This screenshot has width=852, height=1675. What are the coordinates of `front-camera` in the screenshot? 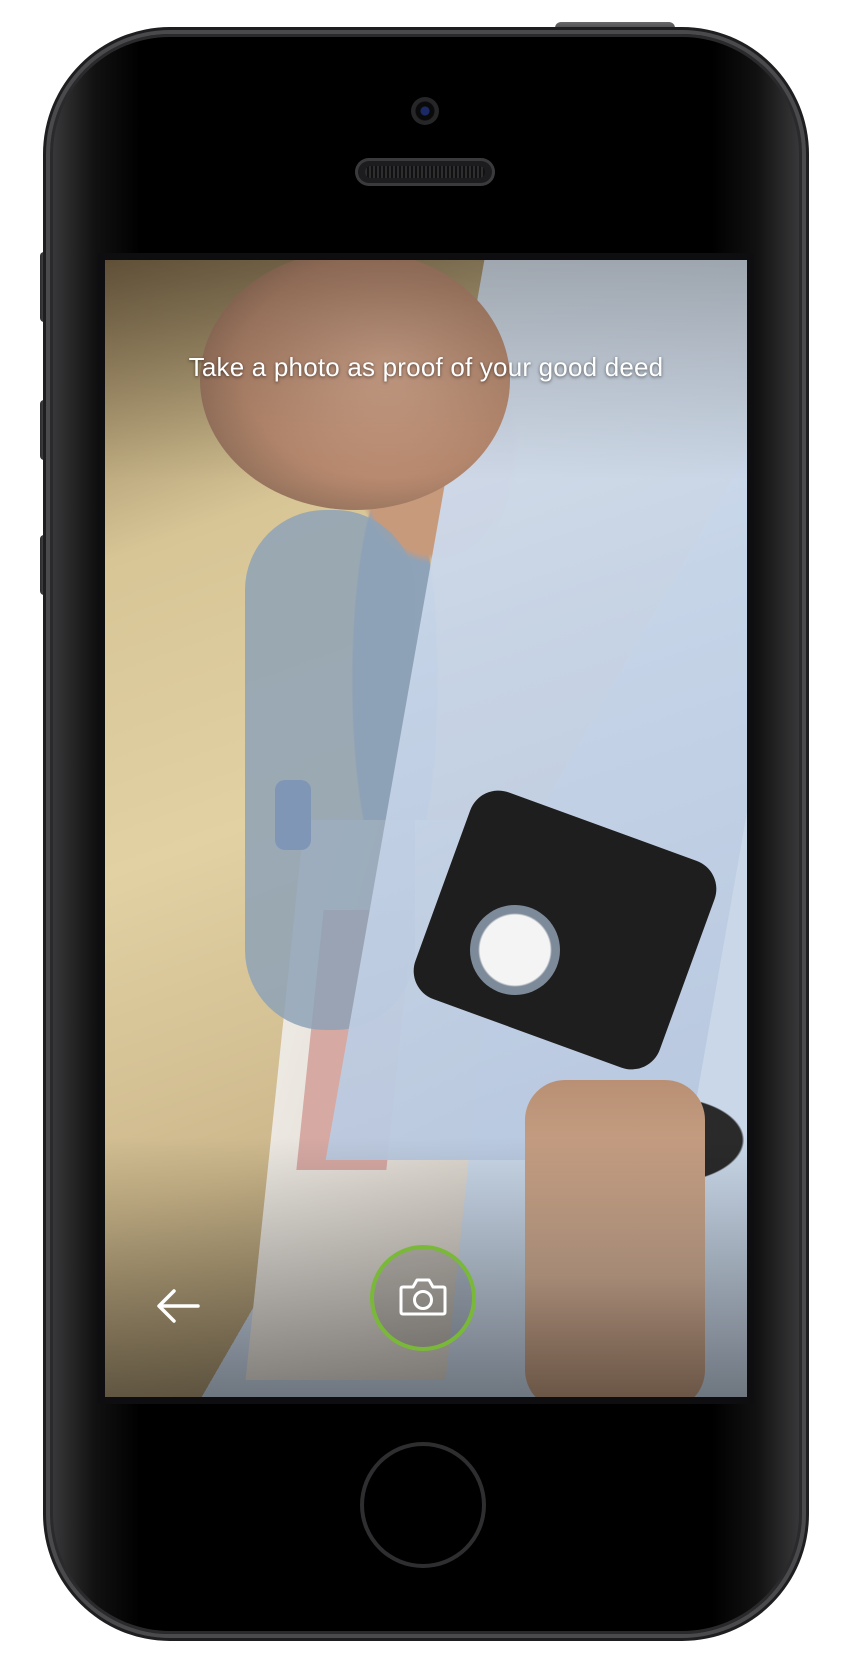 It's located at (425, 111).